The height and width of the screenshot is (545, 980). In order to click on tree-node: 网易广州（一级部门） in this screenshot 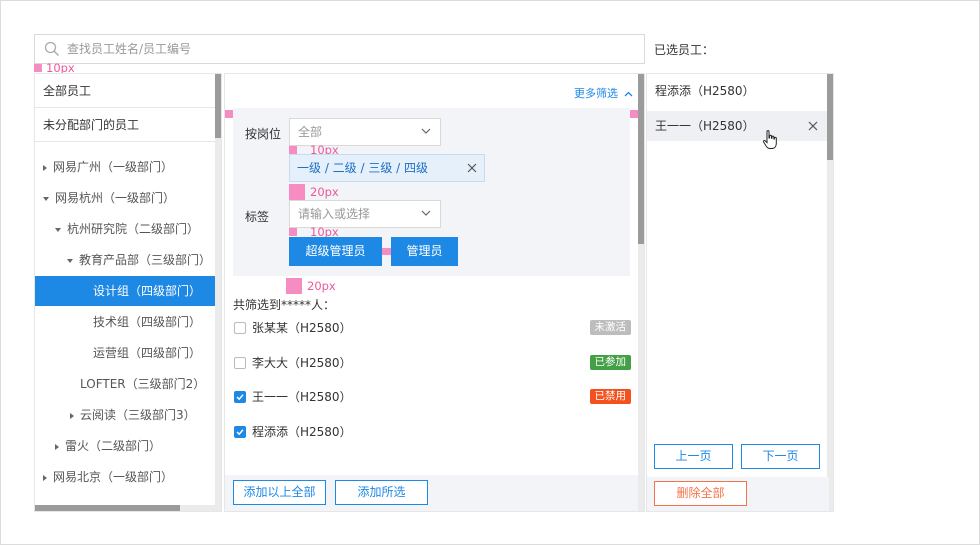, I will do `click(126, 167)`.